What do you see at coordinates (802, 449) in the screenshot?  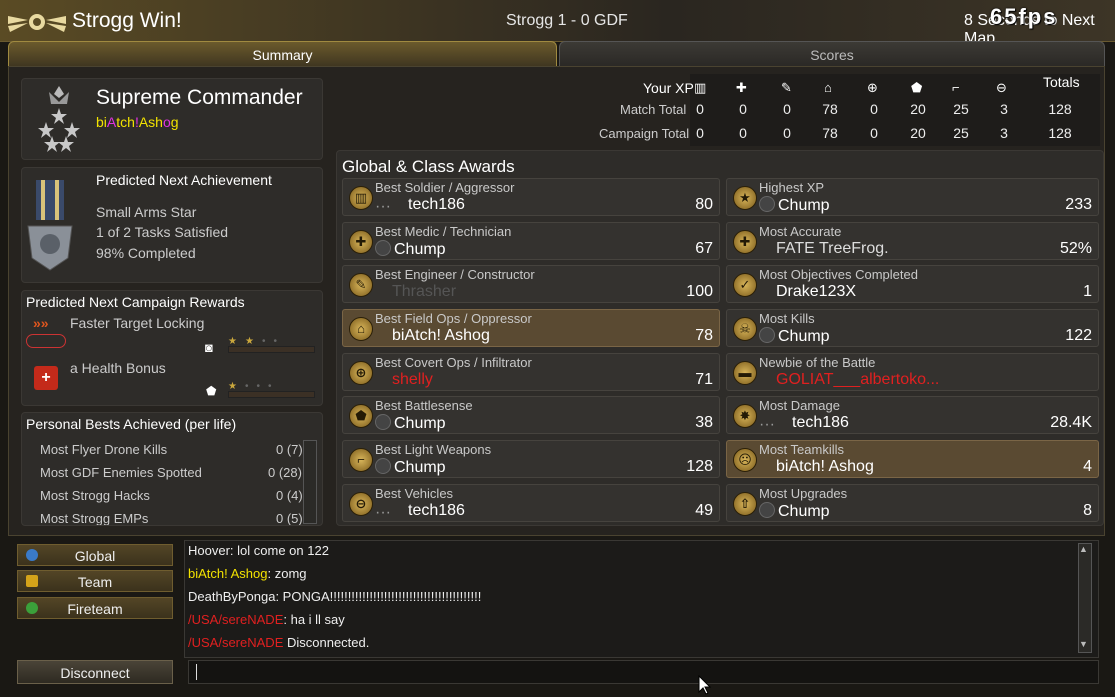 I see `award-category: Most Teamkills` at bounding box center [802, 449].